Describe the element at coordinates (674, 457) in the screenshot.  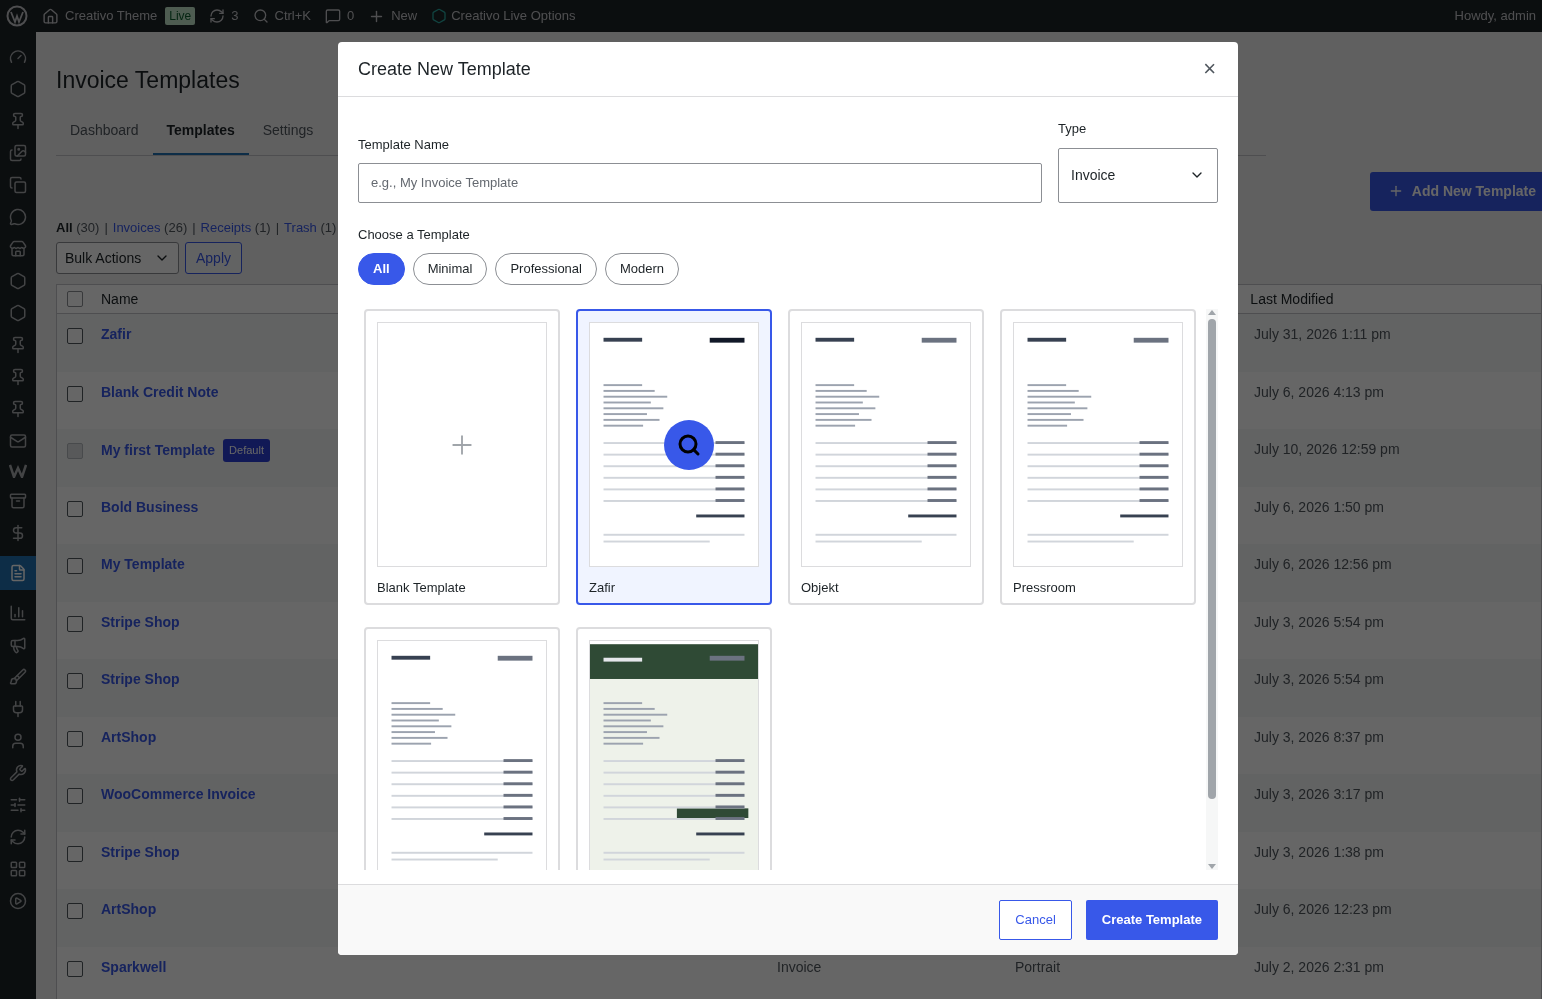
I see `template-card: Zafir` at that location.